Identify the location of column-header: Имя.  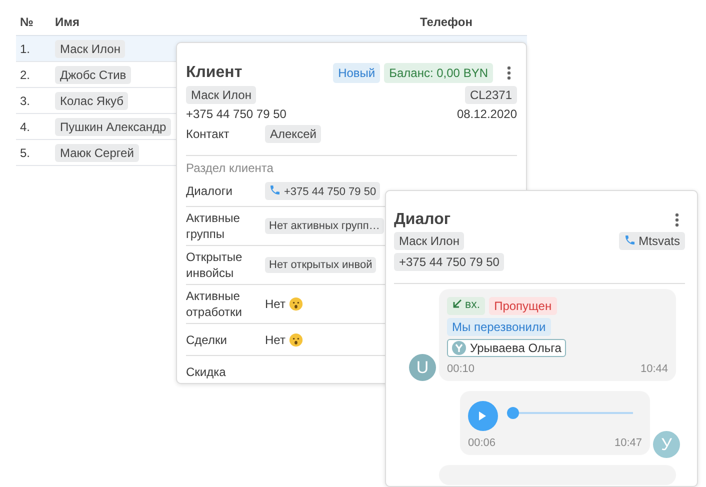
(68, 22).